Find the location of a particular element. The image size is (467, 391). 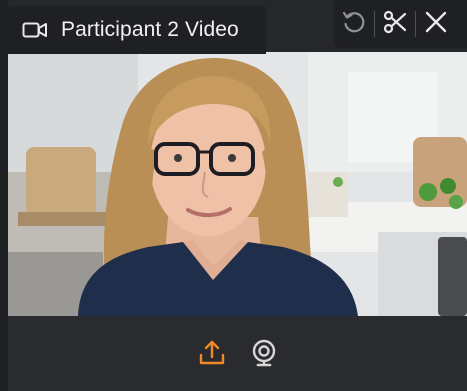

rotate-ccw-icon is located at coordinates (354, 24).